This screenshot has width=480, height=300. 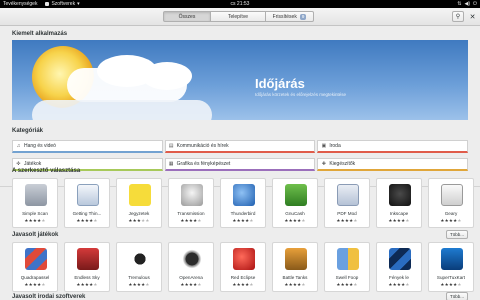 I want to click on app-tile: Endless Sky ★★★★★, so click(x=87, y=267).